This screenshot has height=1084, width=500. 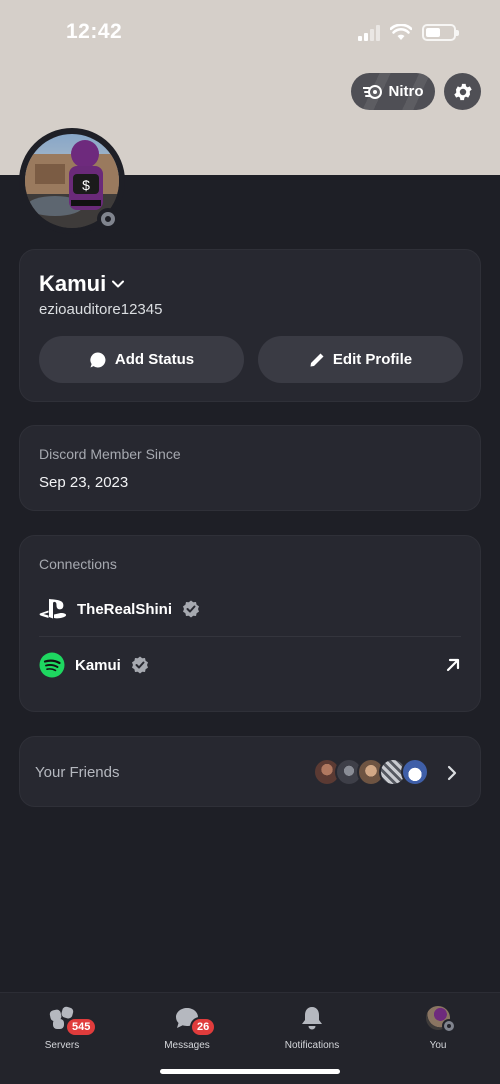 What do you see at coordinates (53, 609) in the screenshot?
I see `playstation-icon` at bounding box center [53, 609].